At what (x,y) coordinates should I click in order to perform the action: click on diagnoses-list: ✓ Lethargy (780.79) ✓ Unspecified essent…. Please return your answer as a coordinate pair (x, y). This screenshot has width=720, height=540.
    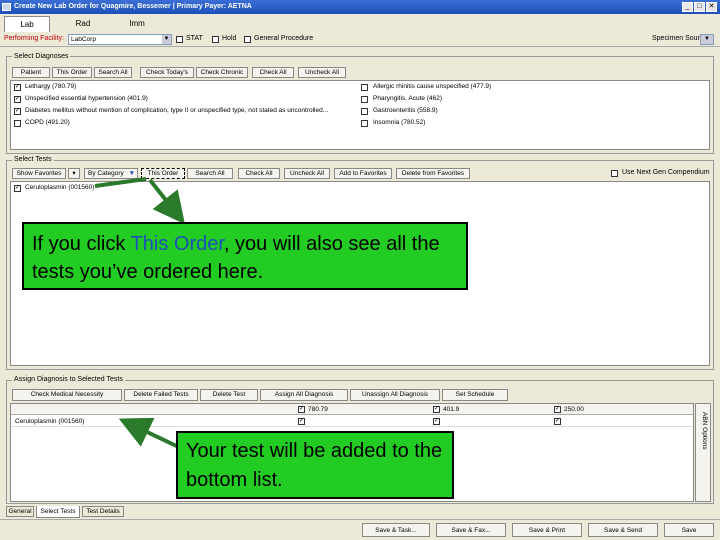
    Looking at the image, I should click on (360, 115).